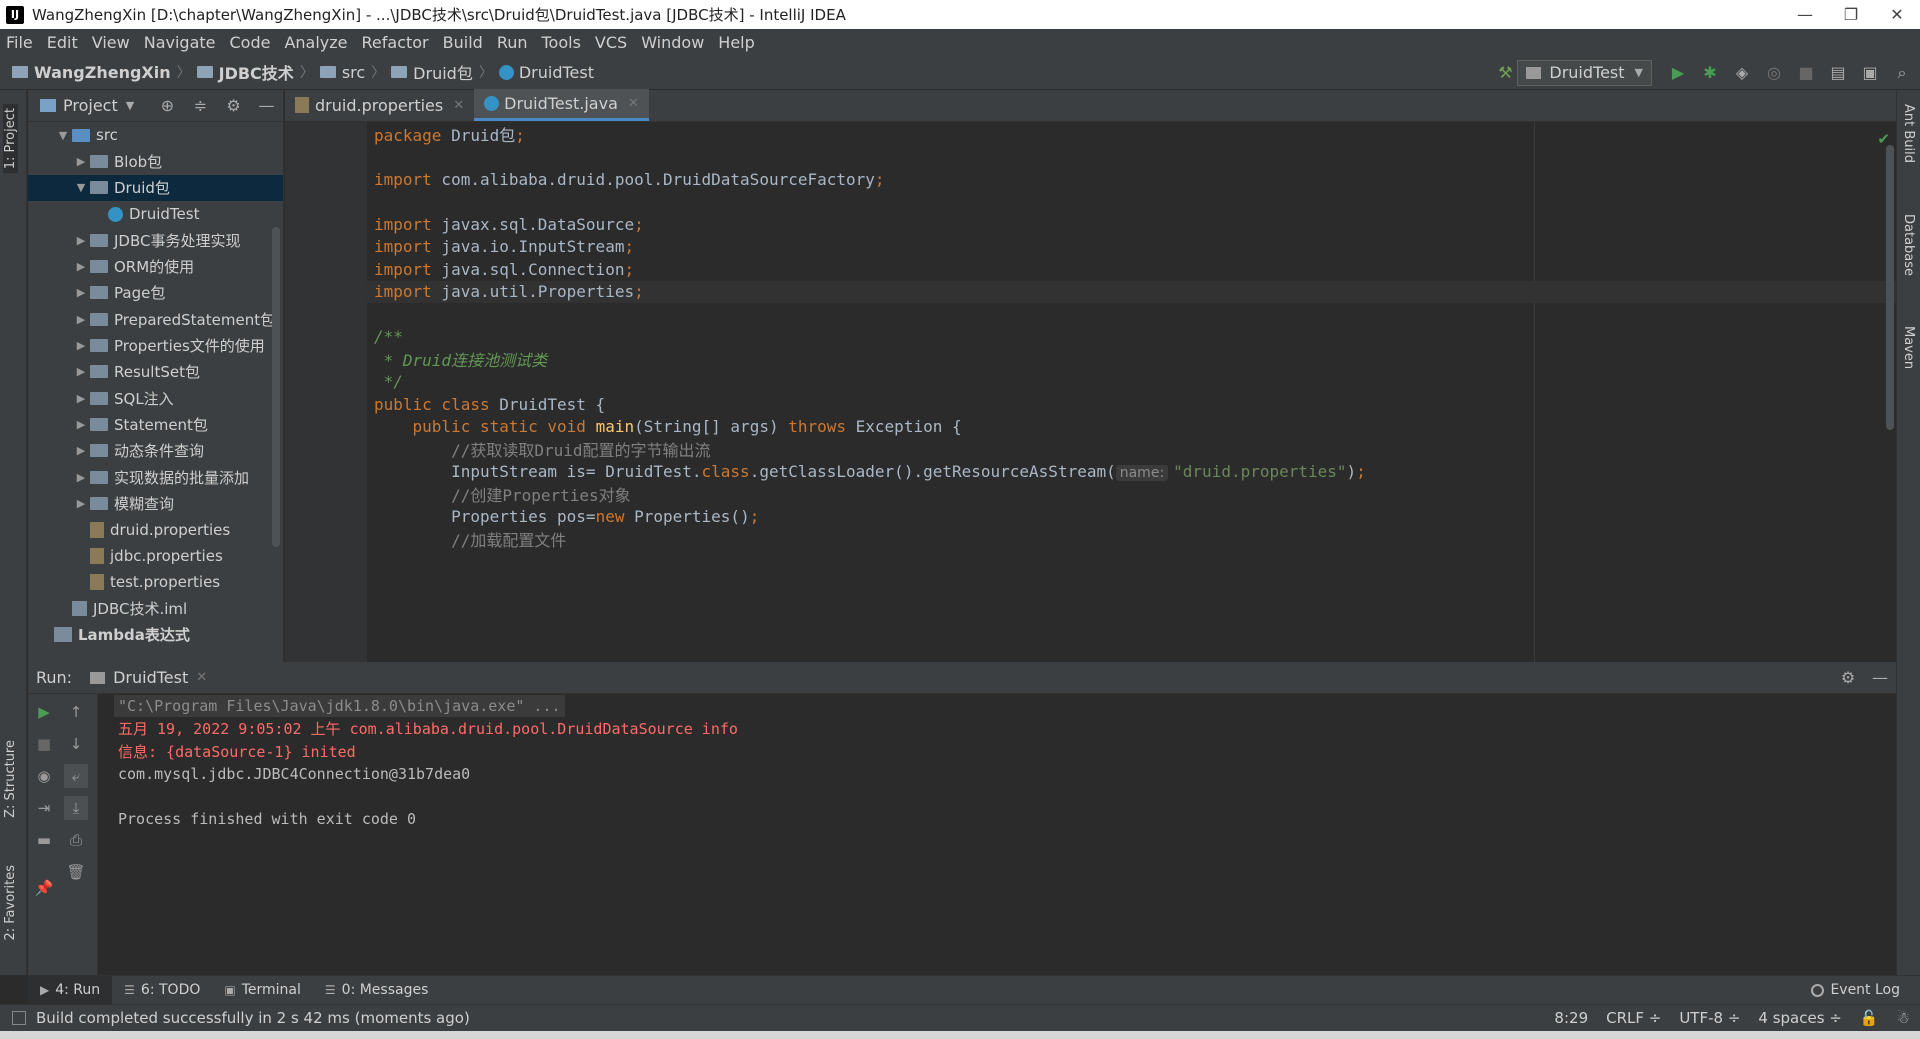  Describe the element at coordinates (76, 808) in the screenshot. I see `scroll-to-end-icon: ⤓` at that location.